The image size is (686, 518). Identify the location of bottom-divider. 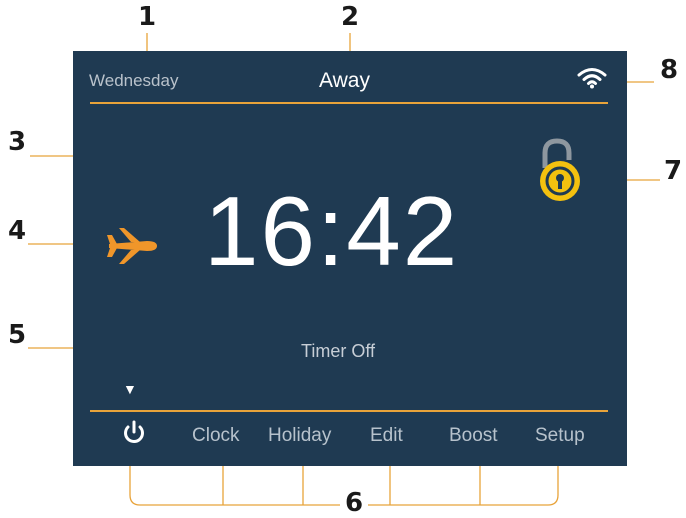
(349, 411).